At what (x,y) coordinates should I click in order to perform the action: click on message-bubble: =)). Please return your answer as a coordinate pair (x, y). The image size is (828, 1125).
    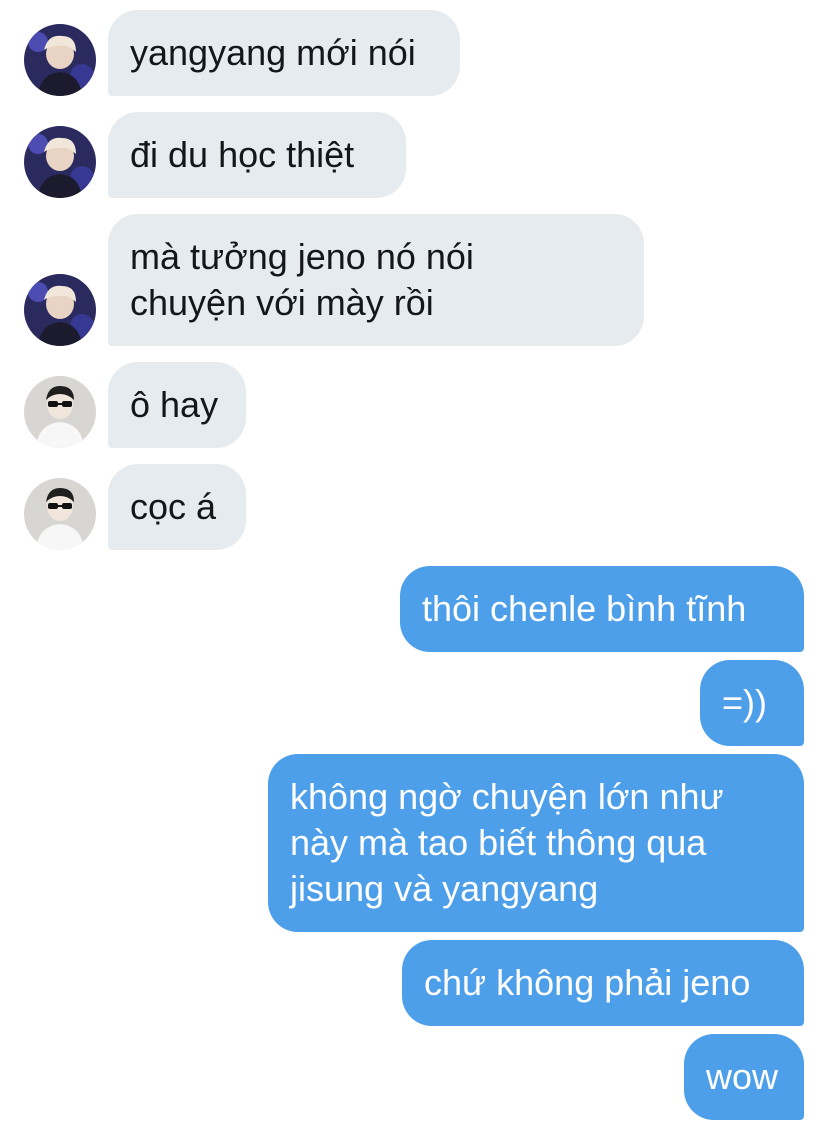
    Looking at the image, I should click on (752, 703).